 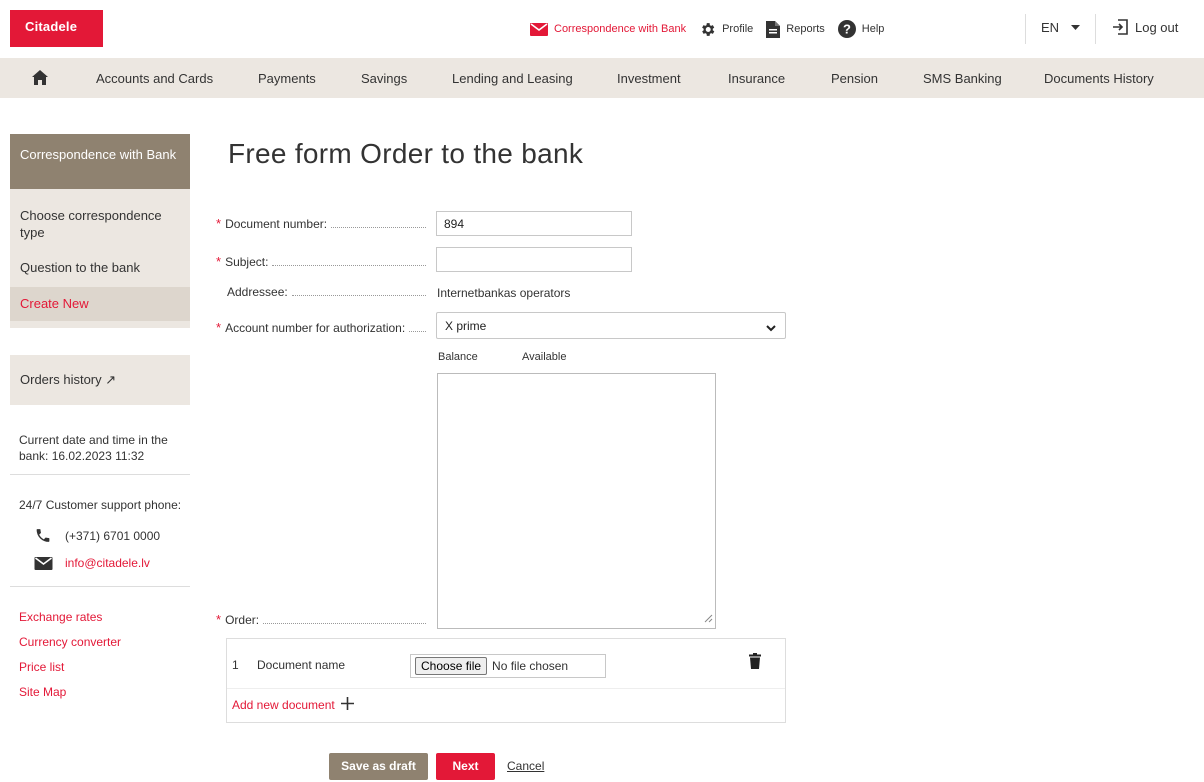 What do you see at coordinates (40, 79) in the screenshot?
I see `home-icon` at bounding box center [40, 79].